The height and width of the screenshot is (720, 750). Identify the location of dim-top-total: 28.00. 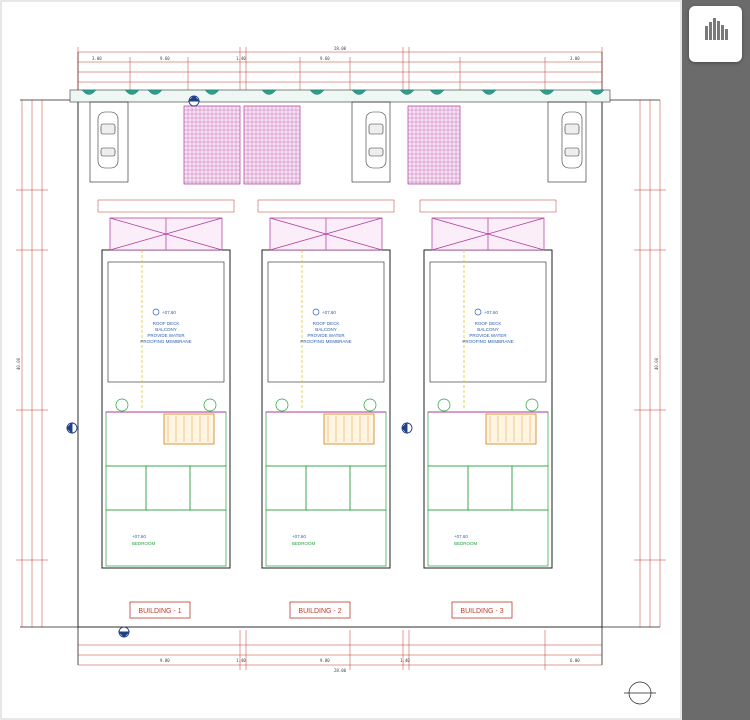
(340, 48).